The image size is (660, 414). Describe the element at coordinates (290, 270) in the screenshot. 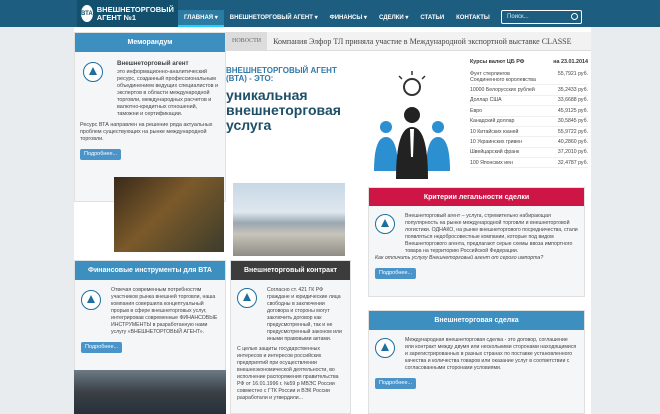

I see `contract-title: Внешнеторговый контракт` at that location.